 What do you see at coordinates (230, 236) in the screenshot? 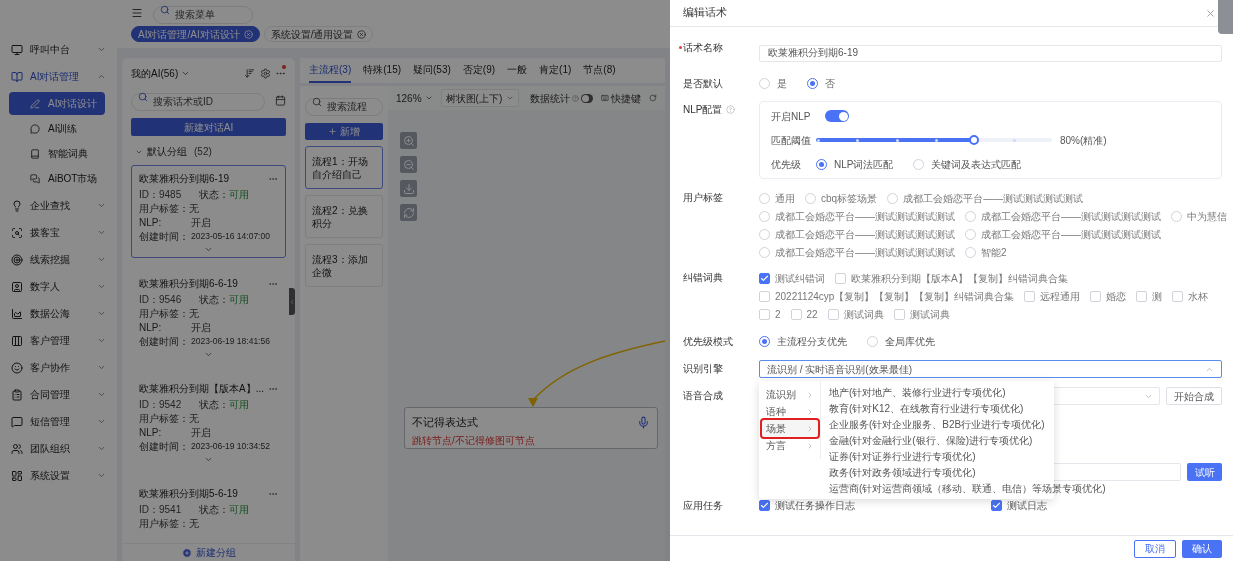
I see `time-value: 2023-05-16 14:07:00` at bounding box center [230, 236].